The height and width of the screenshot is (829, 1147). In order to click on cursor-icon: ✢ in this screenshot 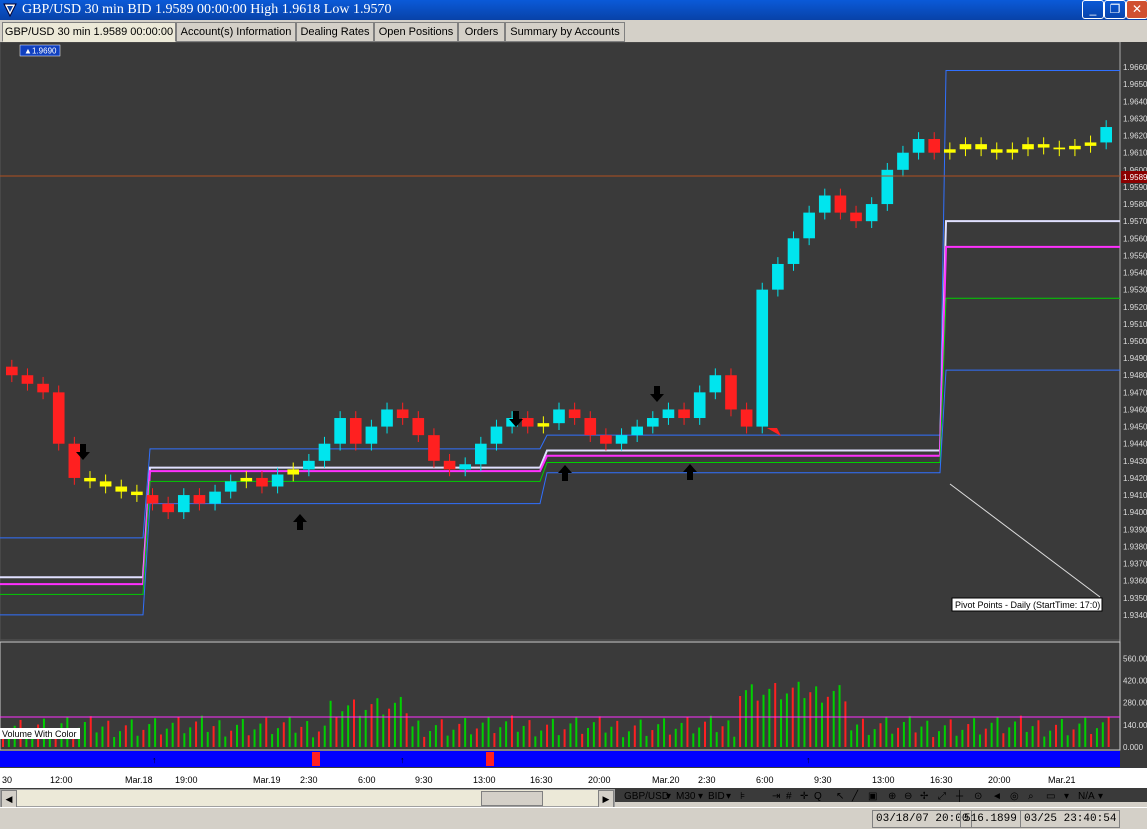, I will do `click(924, 797)`.